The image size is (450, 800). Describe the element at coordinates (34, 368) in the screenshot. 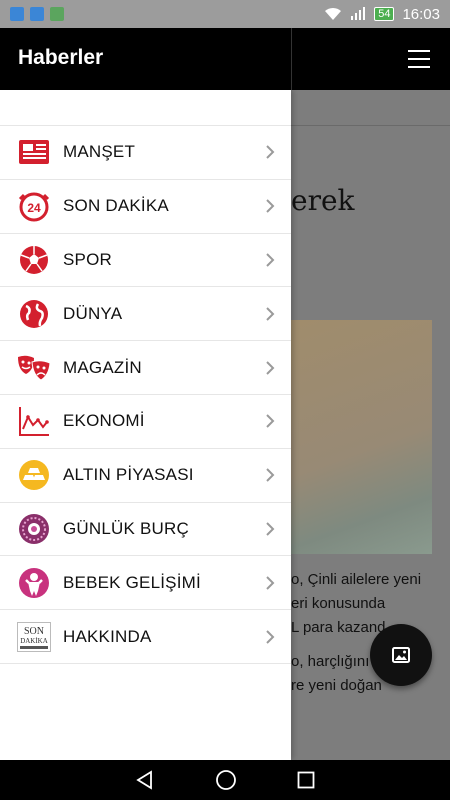

I see `theater-masks-icon` at that location.